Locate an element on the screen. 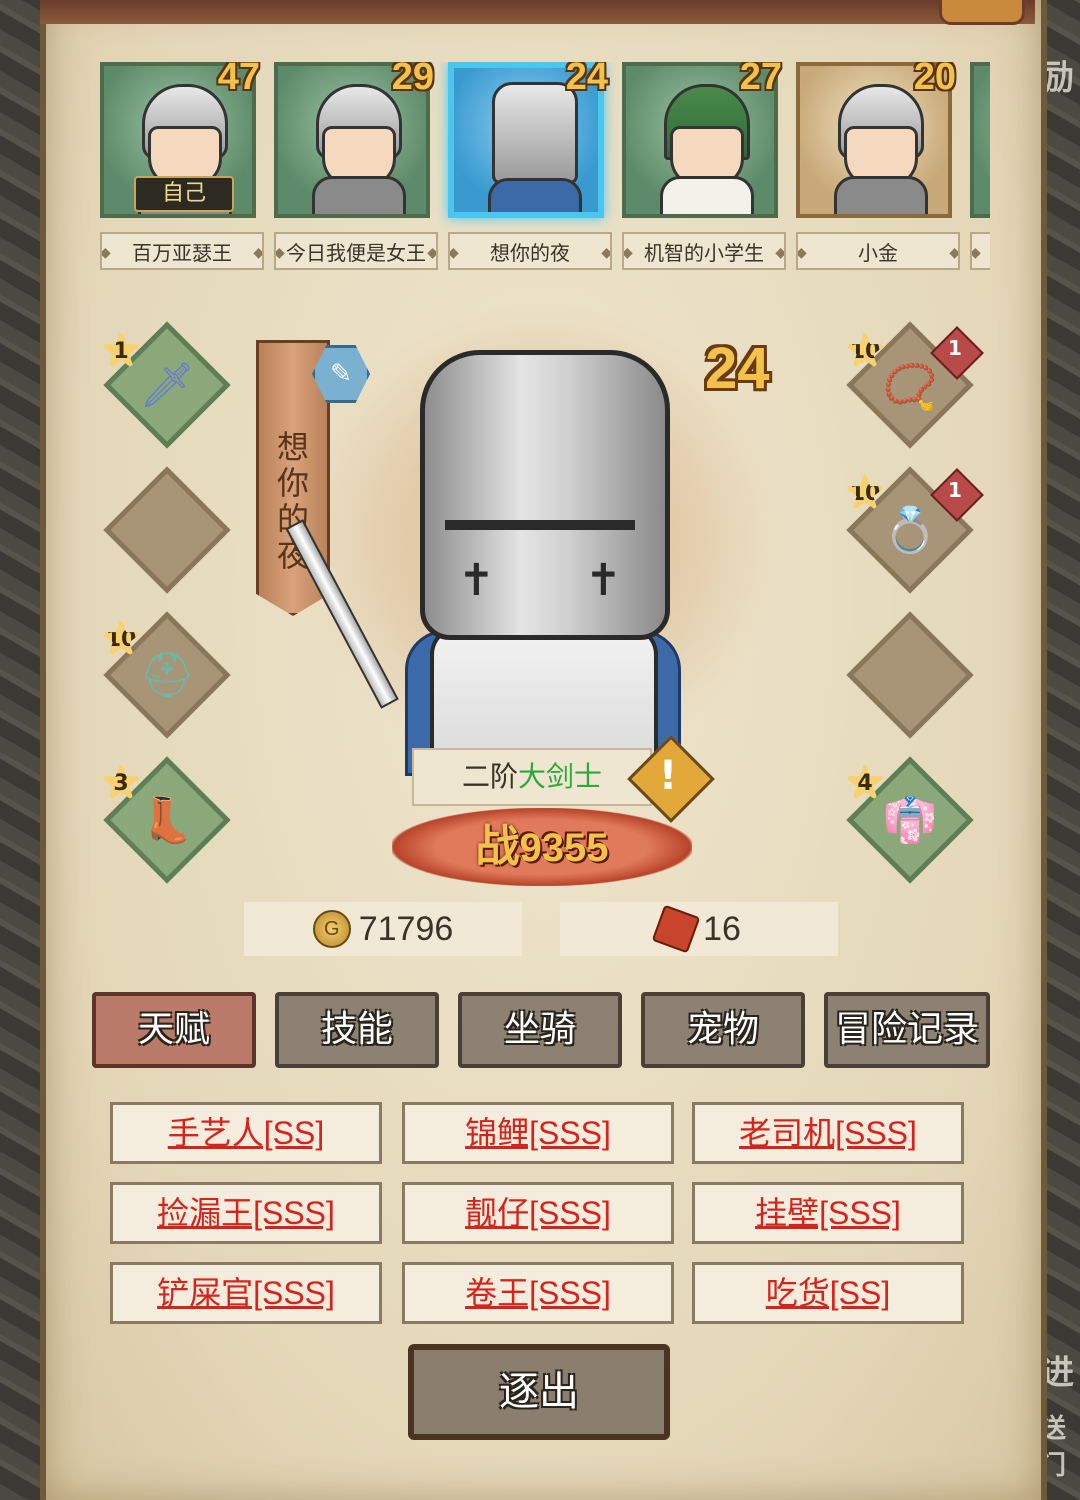 The image size is (1080, 1500). talent-item: 吃货[SS] is located at coordinates (828, 1293).